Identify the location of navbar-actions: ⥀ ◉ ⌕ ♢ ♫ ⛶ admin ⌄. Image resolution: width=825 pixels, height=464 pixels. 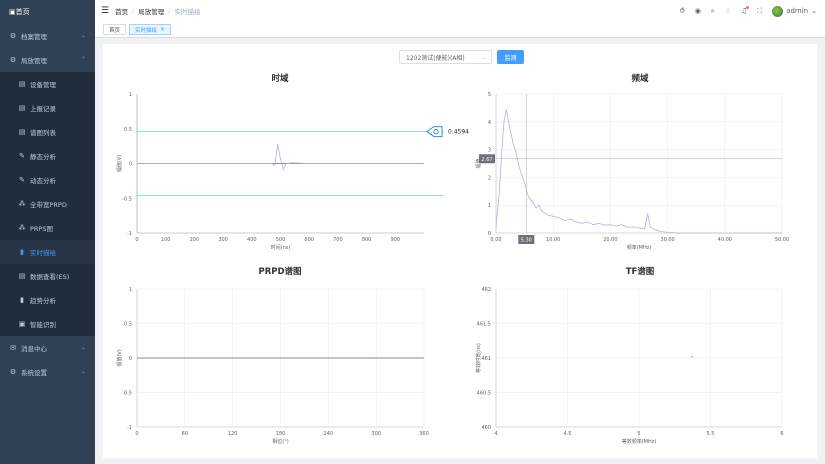
(748, 11).